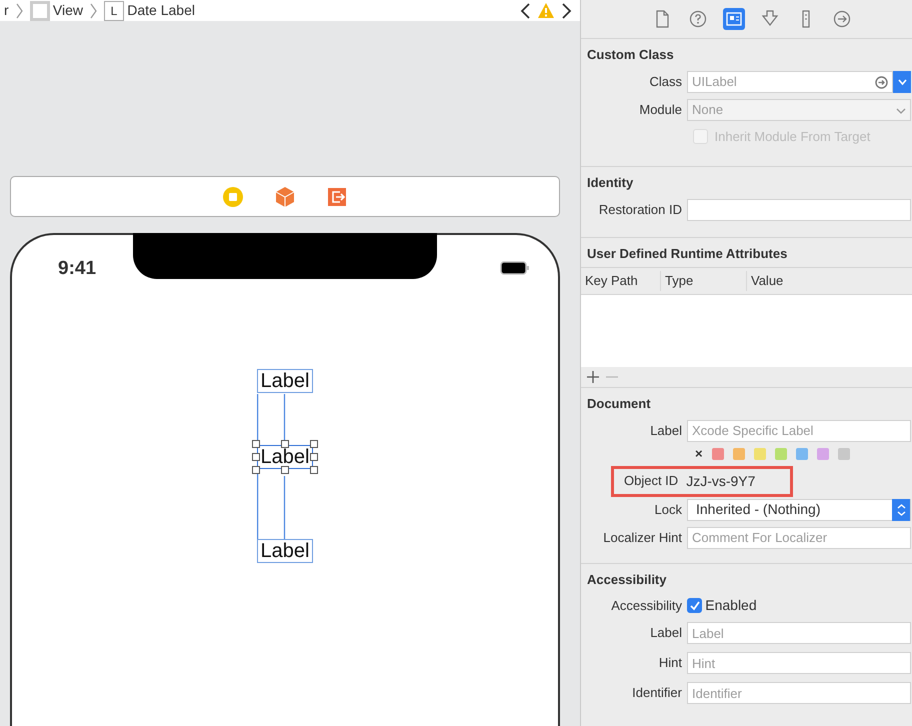  Describe the element at coordinates (721, 481) in the screenshot. I see `object-id-value: JzJ-vs-9Y7` at that location.